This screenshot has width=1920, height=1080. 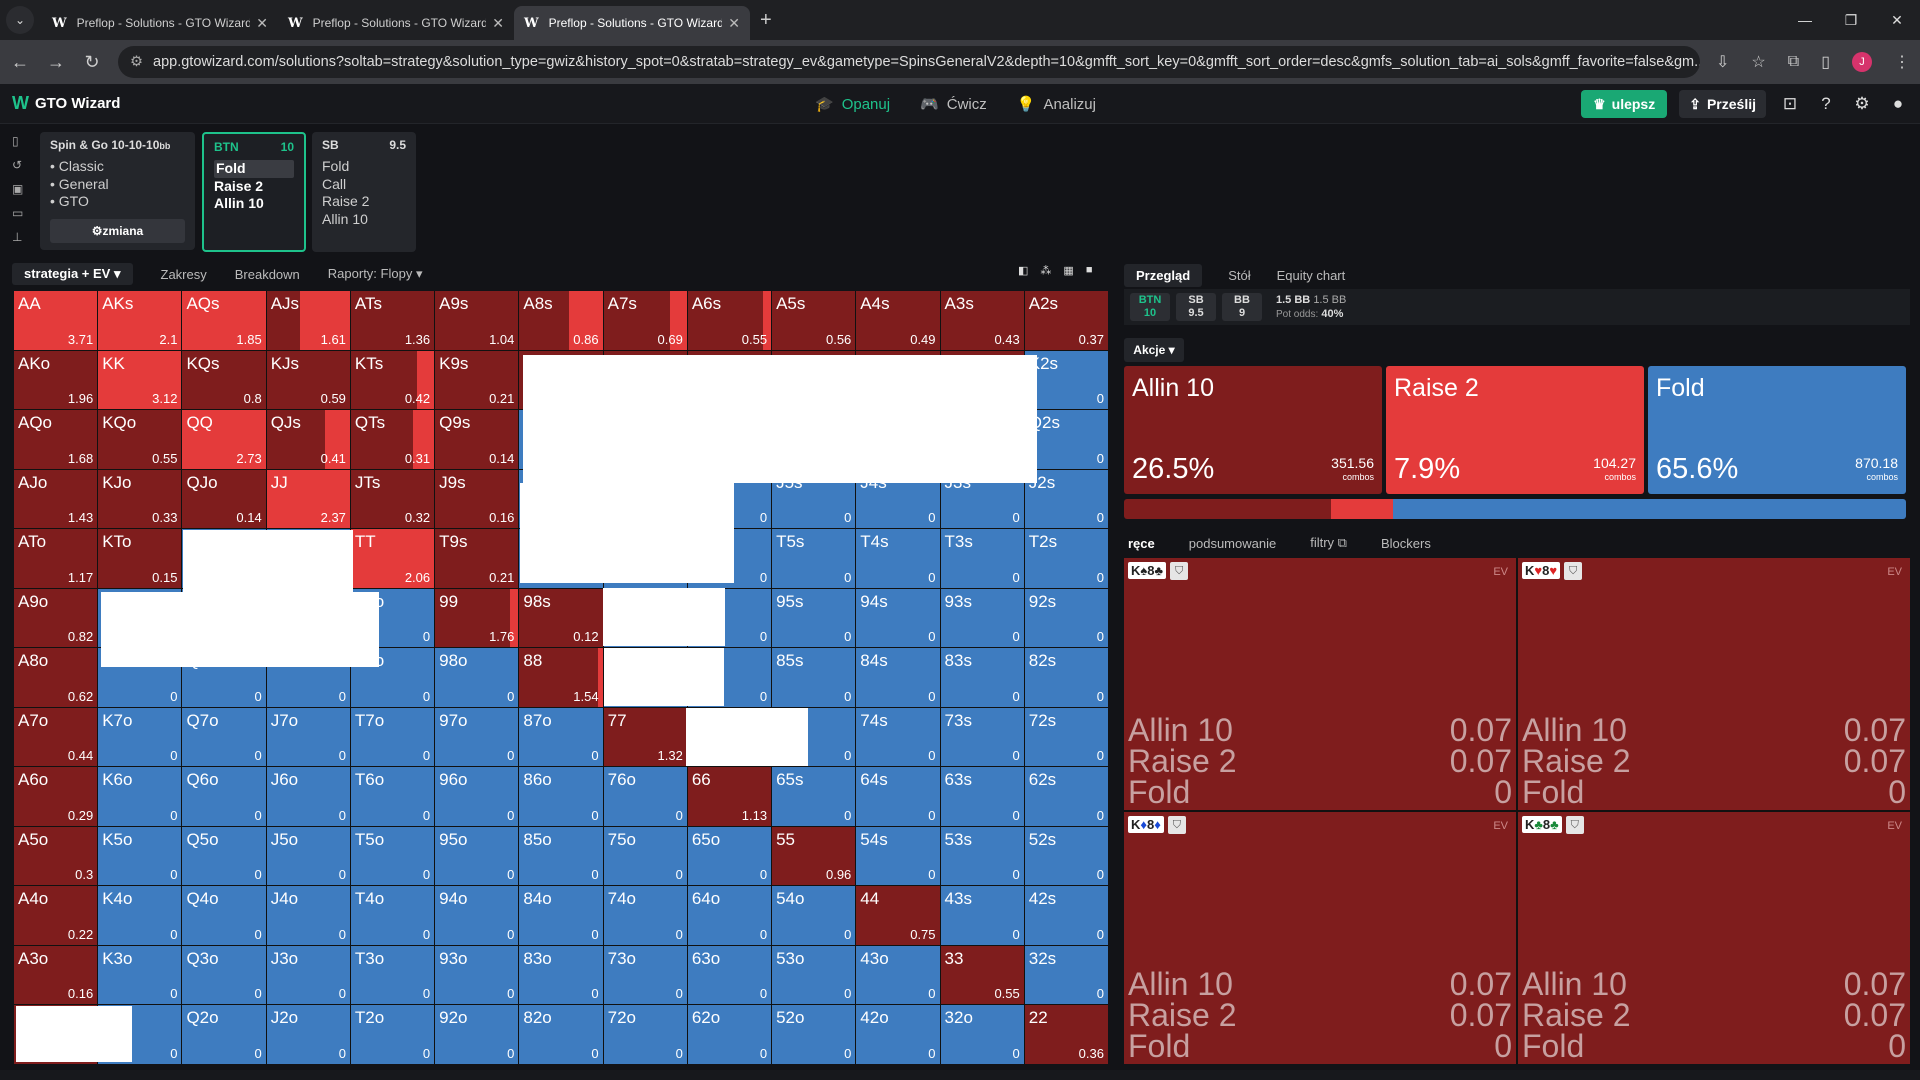 What do you see at coordinates (632, 23) in the screenshot?
I see `browser-tab-active: W Preflop - Solutions - GTO Wizard ✕` at bounding box center [632, 23].